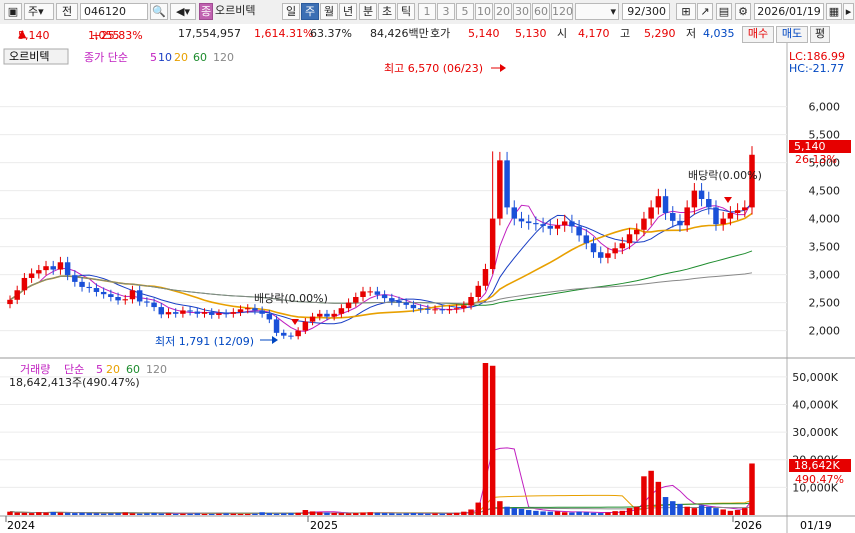 The image size is (855, 533). What do you see at coordinates (13, 11) in the screenshot?
I see `layout-icon: ▣` at bounding box center [13, 11].